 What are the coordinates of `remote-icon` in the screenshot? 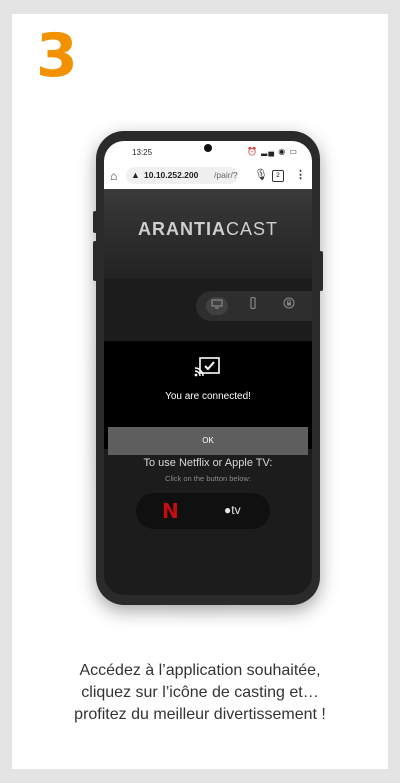 It's located at (253, 305).